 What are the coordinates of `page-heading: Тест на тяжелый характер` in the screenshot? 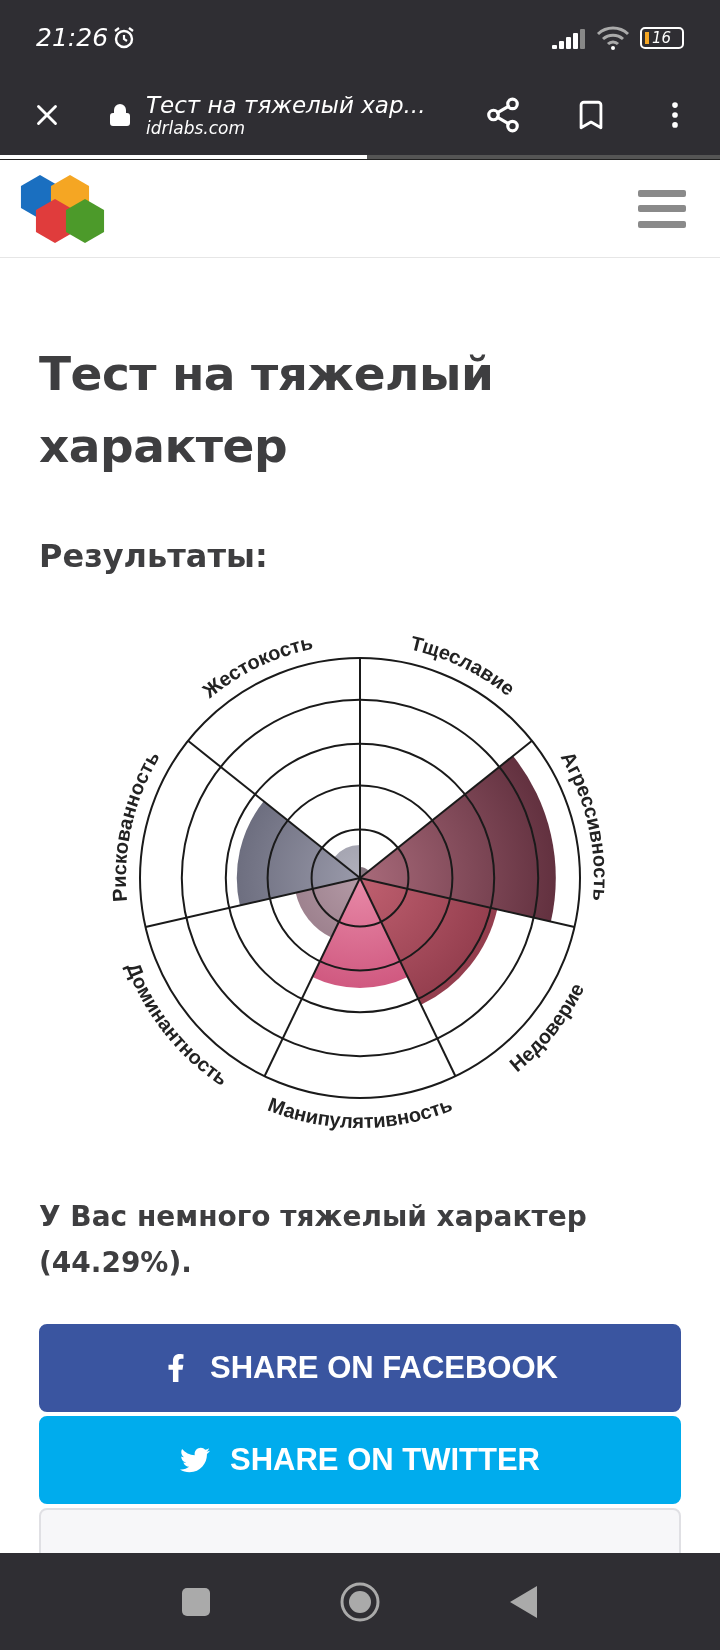 It's located at (267, 410).